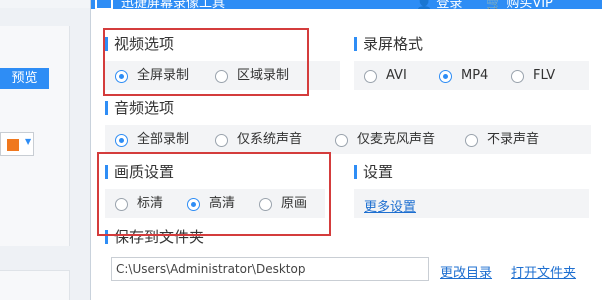 The width and height of the screenshot is (602, 300). I want to click on radio-flv-label: FLV, so click(544, 75).